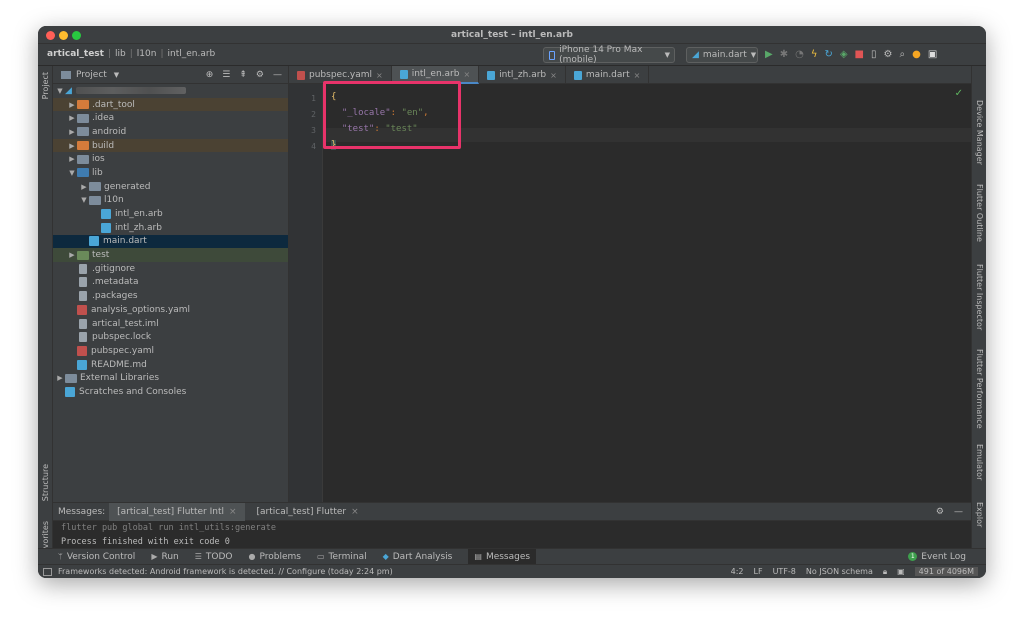  I want to click on caret-position: 4:2, so click(737, 571).